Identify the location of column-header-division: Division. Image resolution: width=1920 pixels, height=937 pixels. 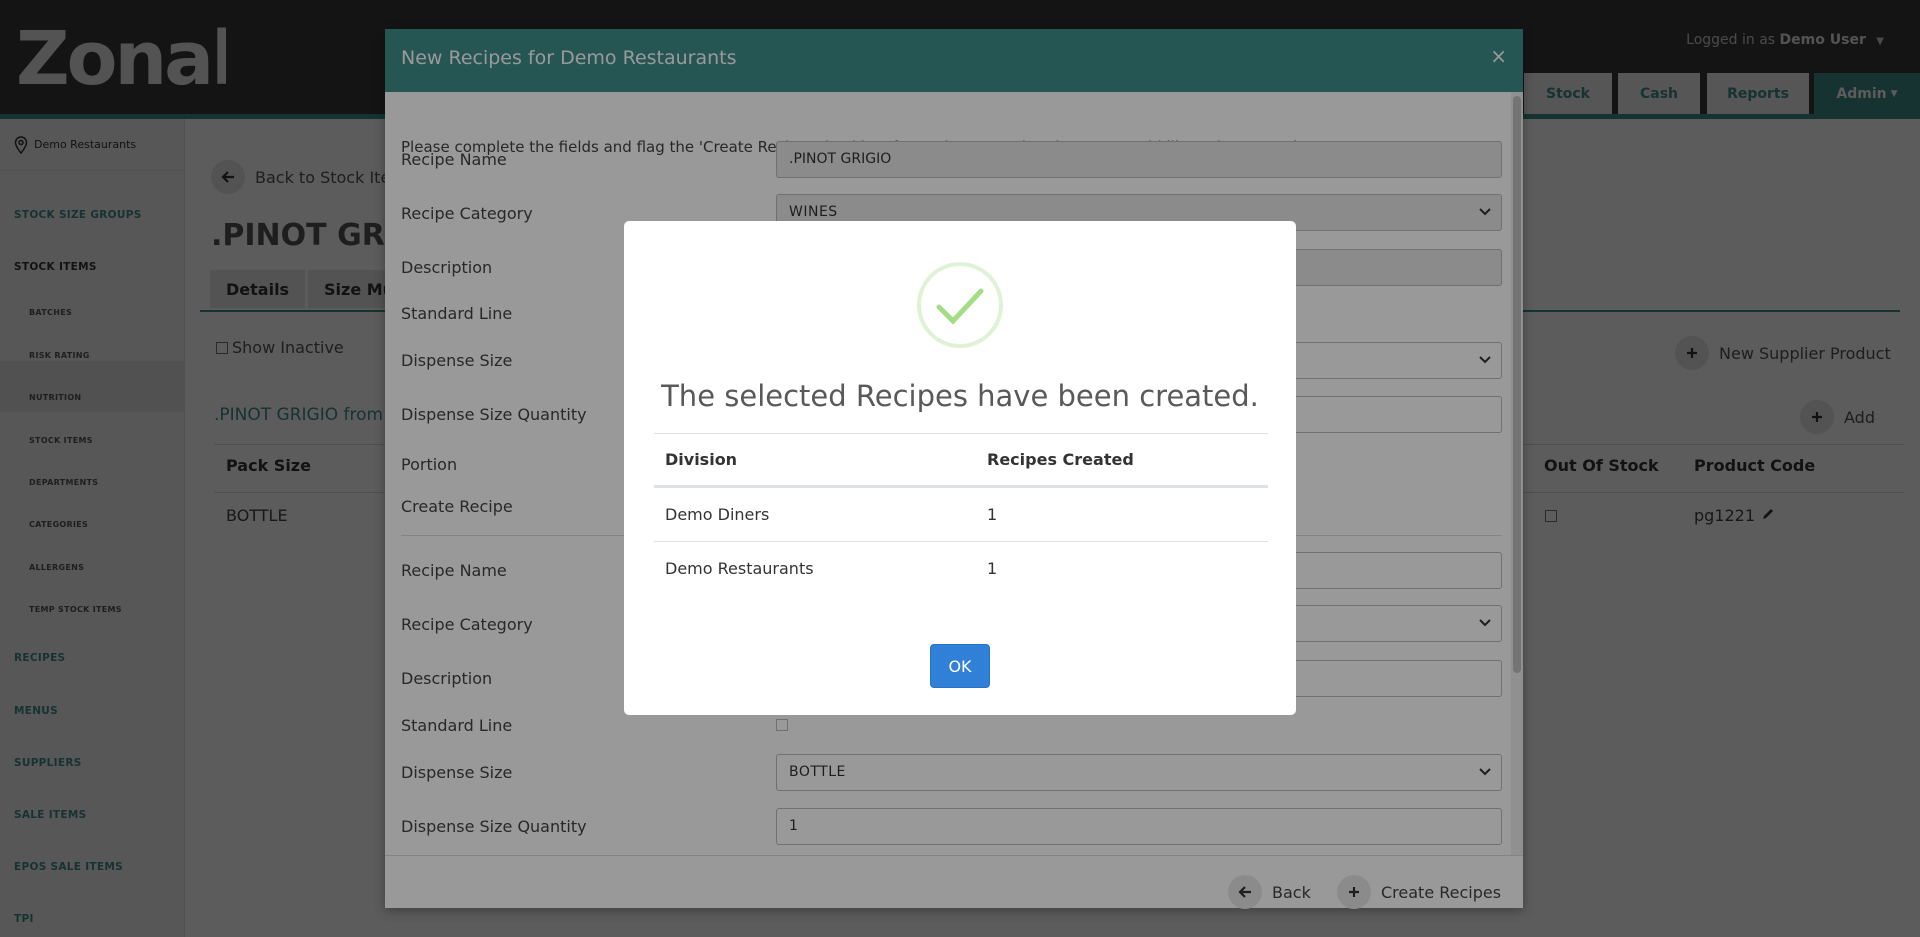
(701, 459).